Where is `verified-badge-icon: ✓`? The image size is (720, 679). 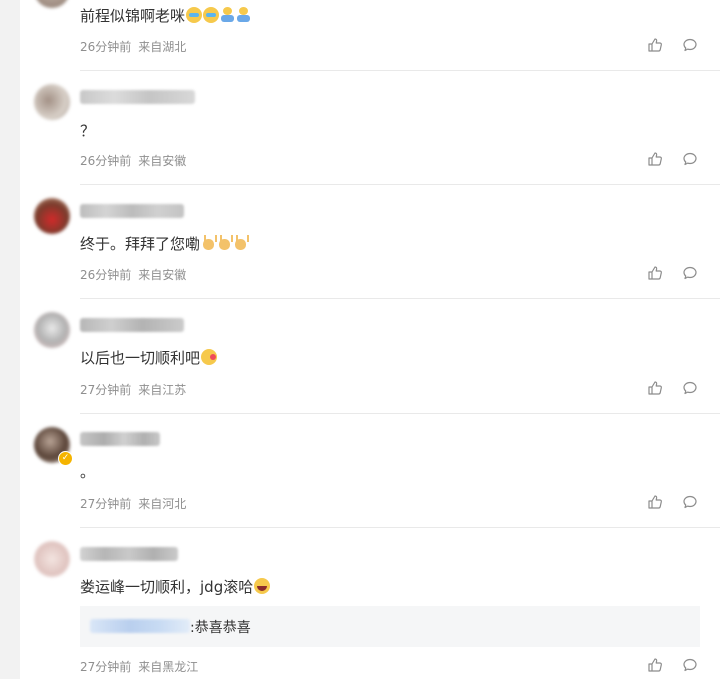
verified-badge-icon: ✓ is located at coordinates (65, 458).